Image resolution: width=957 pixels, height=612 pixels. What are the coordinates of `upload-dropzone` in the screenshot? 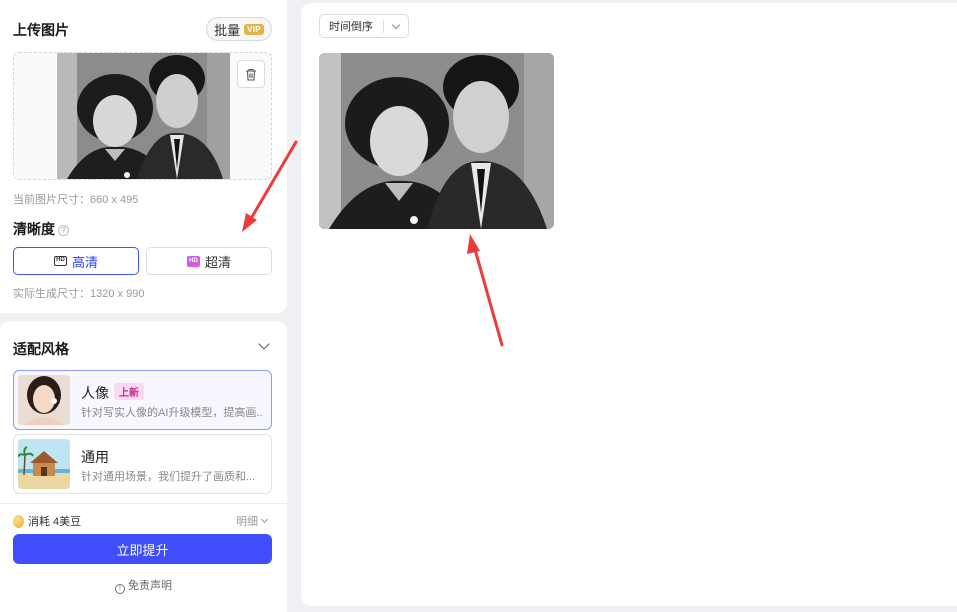 It's located at (142, 116).